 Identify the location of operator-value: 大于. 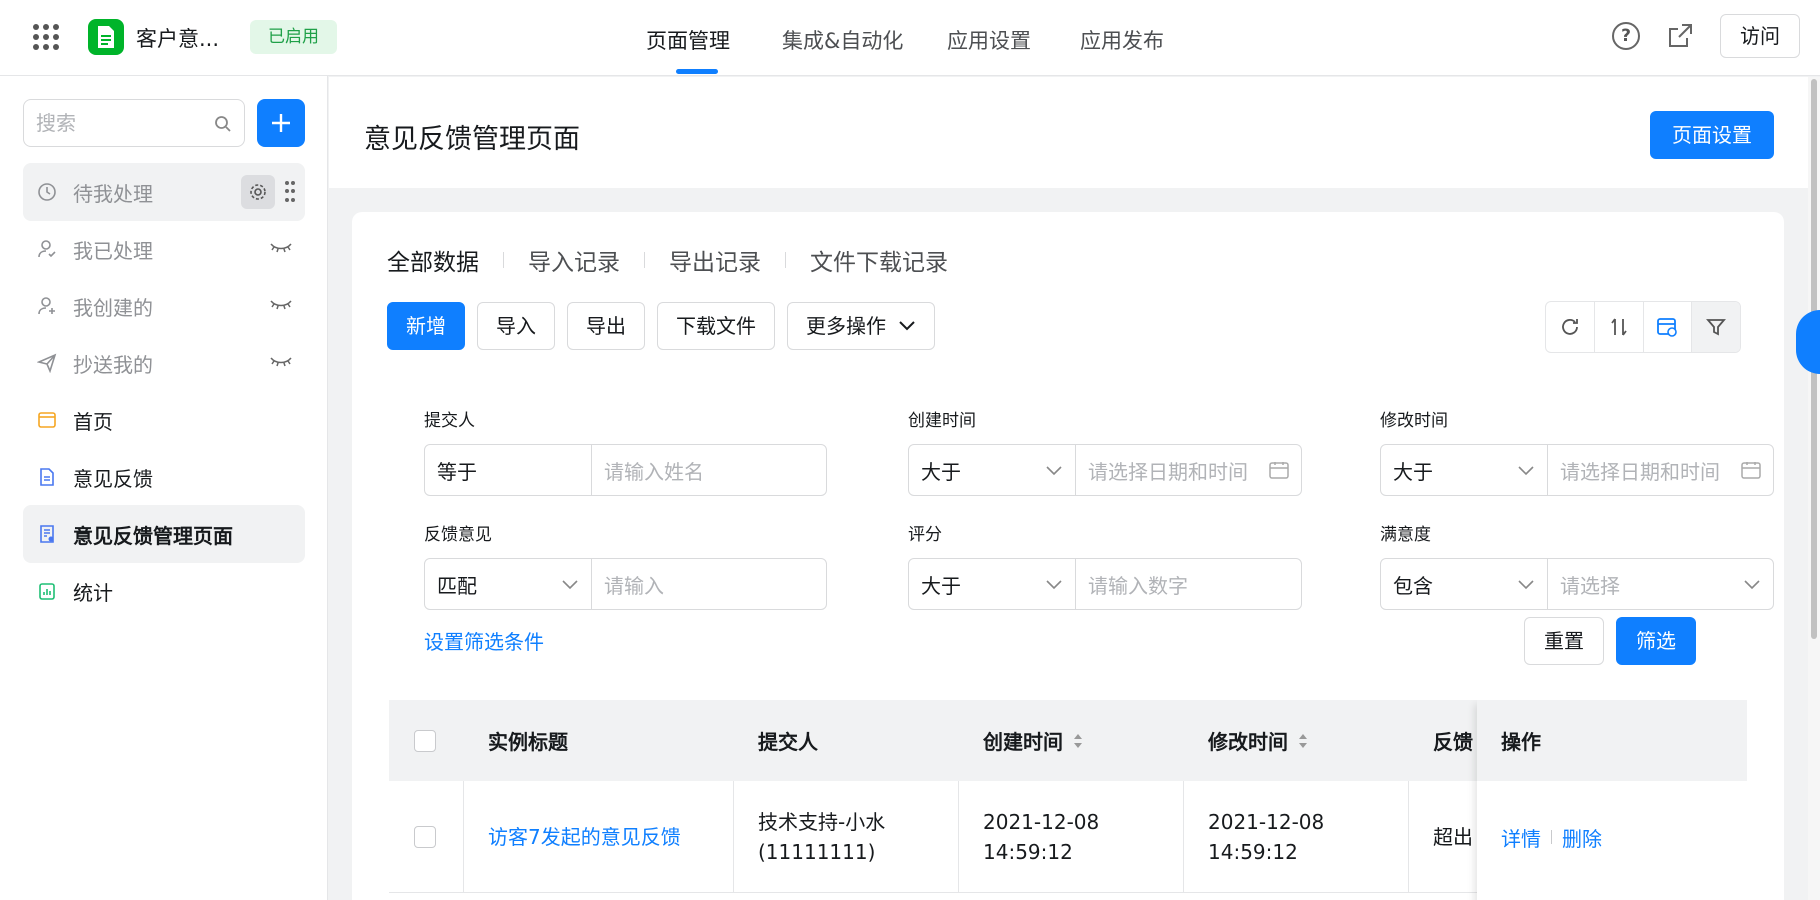
(941, 585).